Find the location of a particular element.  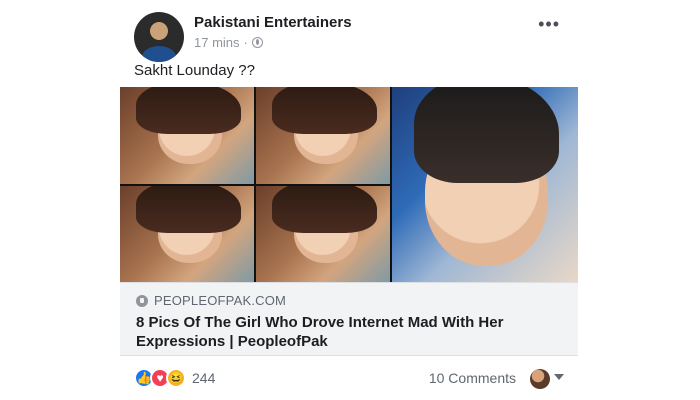

featured-photo is located at coordinates (485, 184).